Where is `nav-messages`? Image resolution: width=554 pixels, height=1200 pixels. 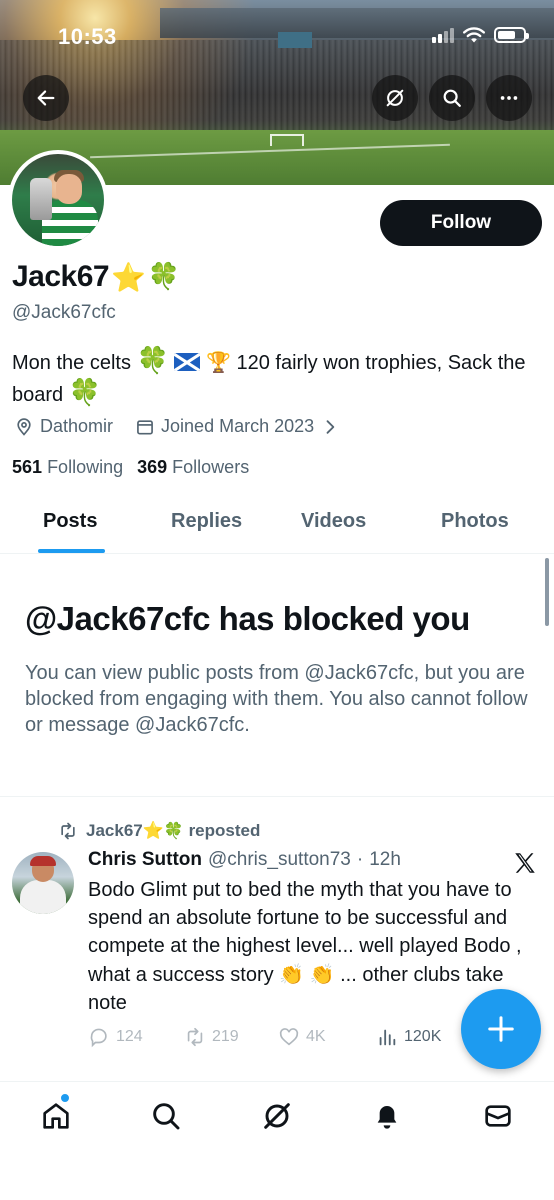
nav-messages is located at coordinates (498, 1116).